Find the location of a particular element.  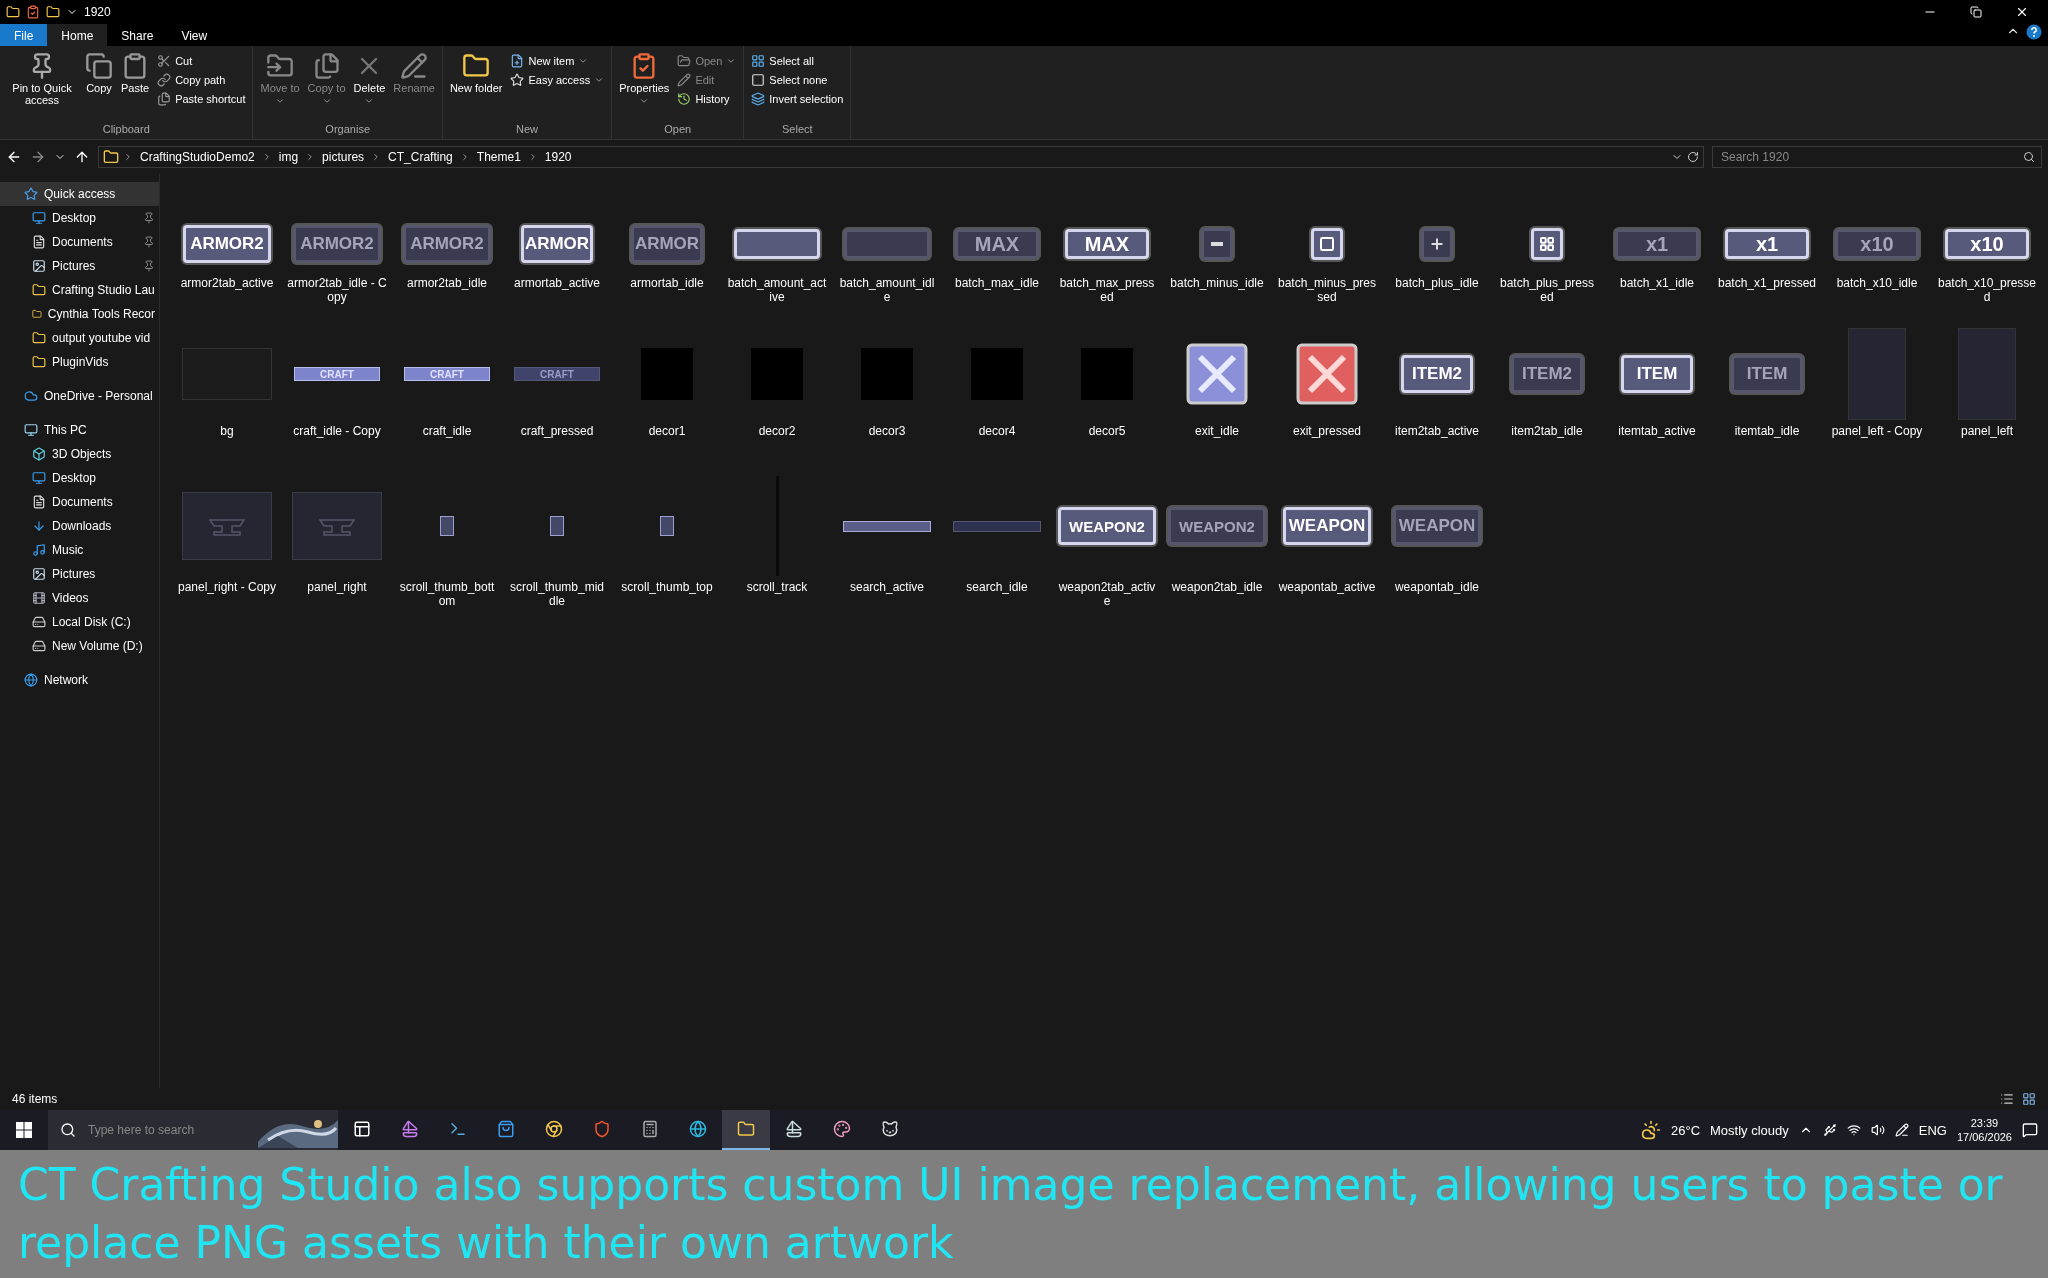

sidebar-item: New Volume (D:) is located at coordinates (79, 646).